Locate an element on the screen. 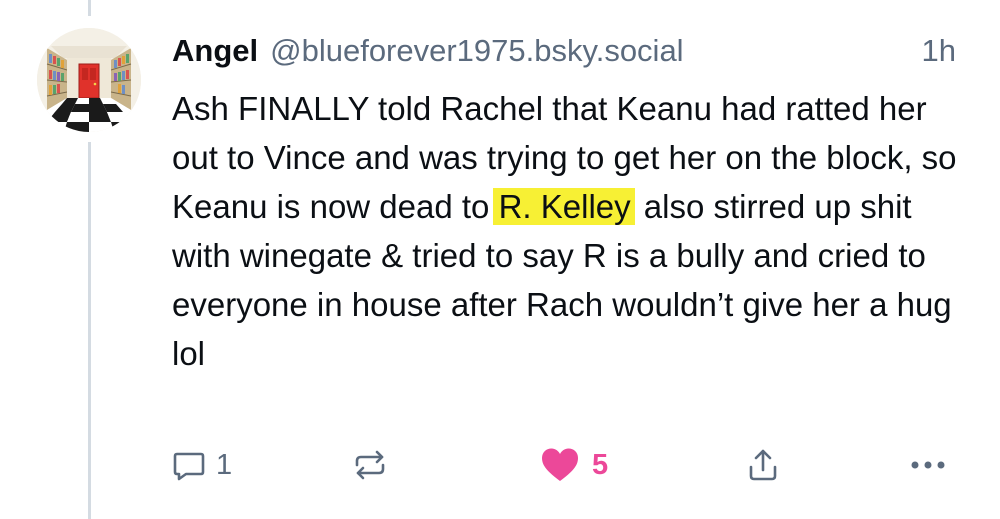  repost-icon is located at coordinates (370, 465).